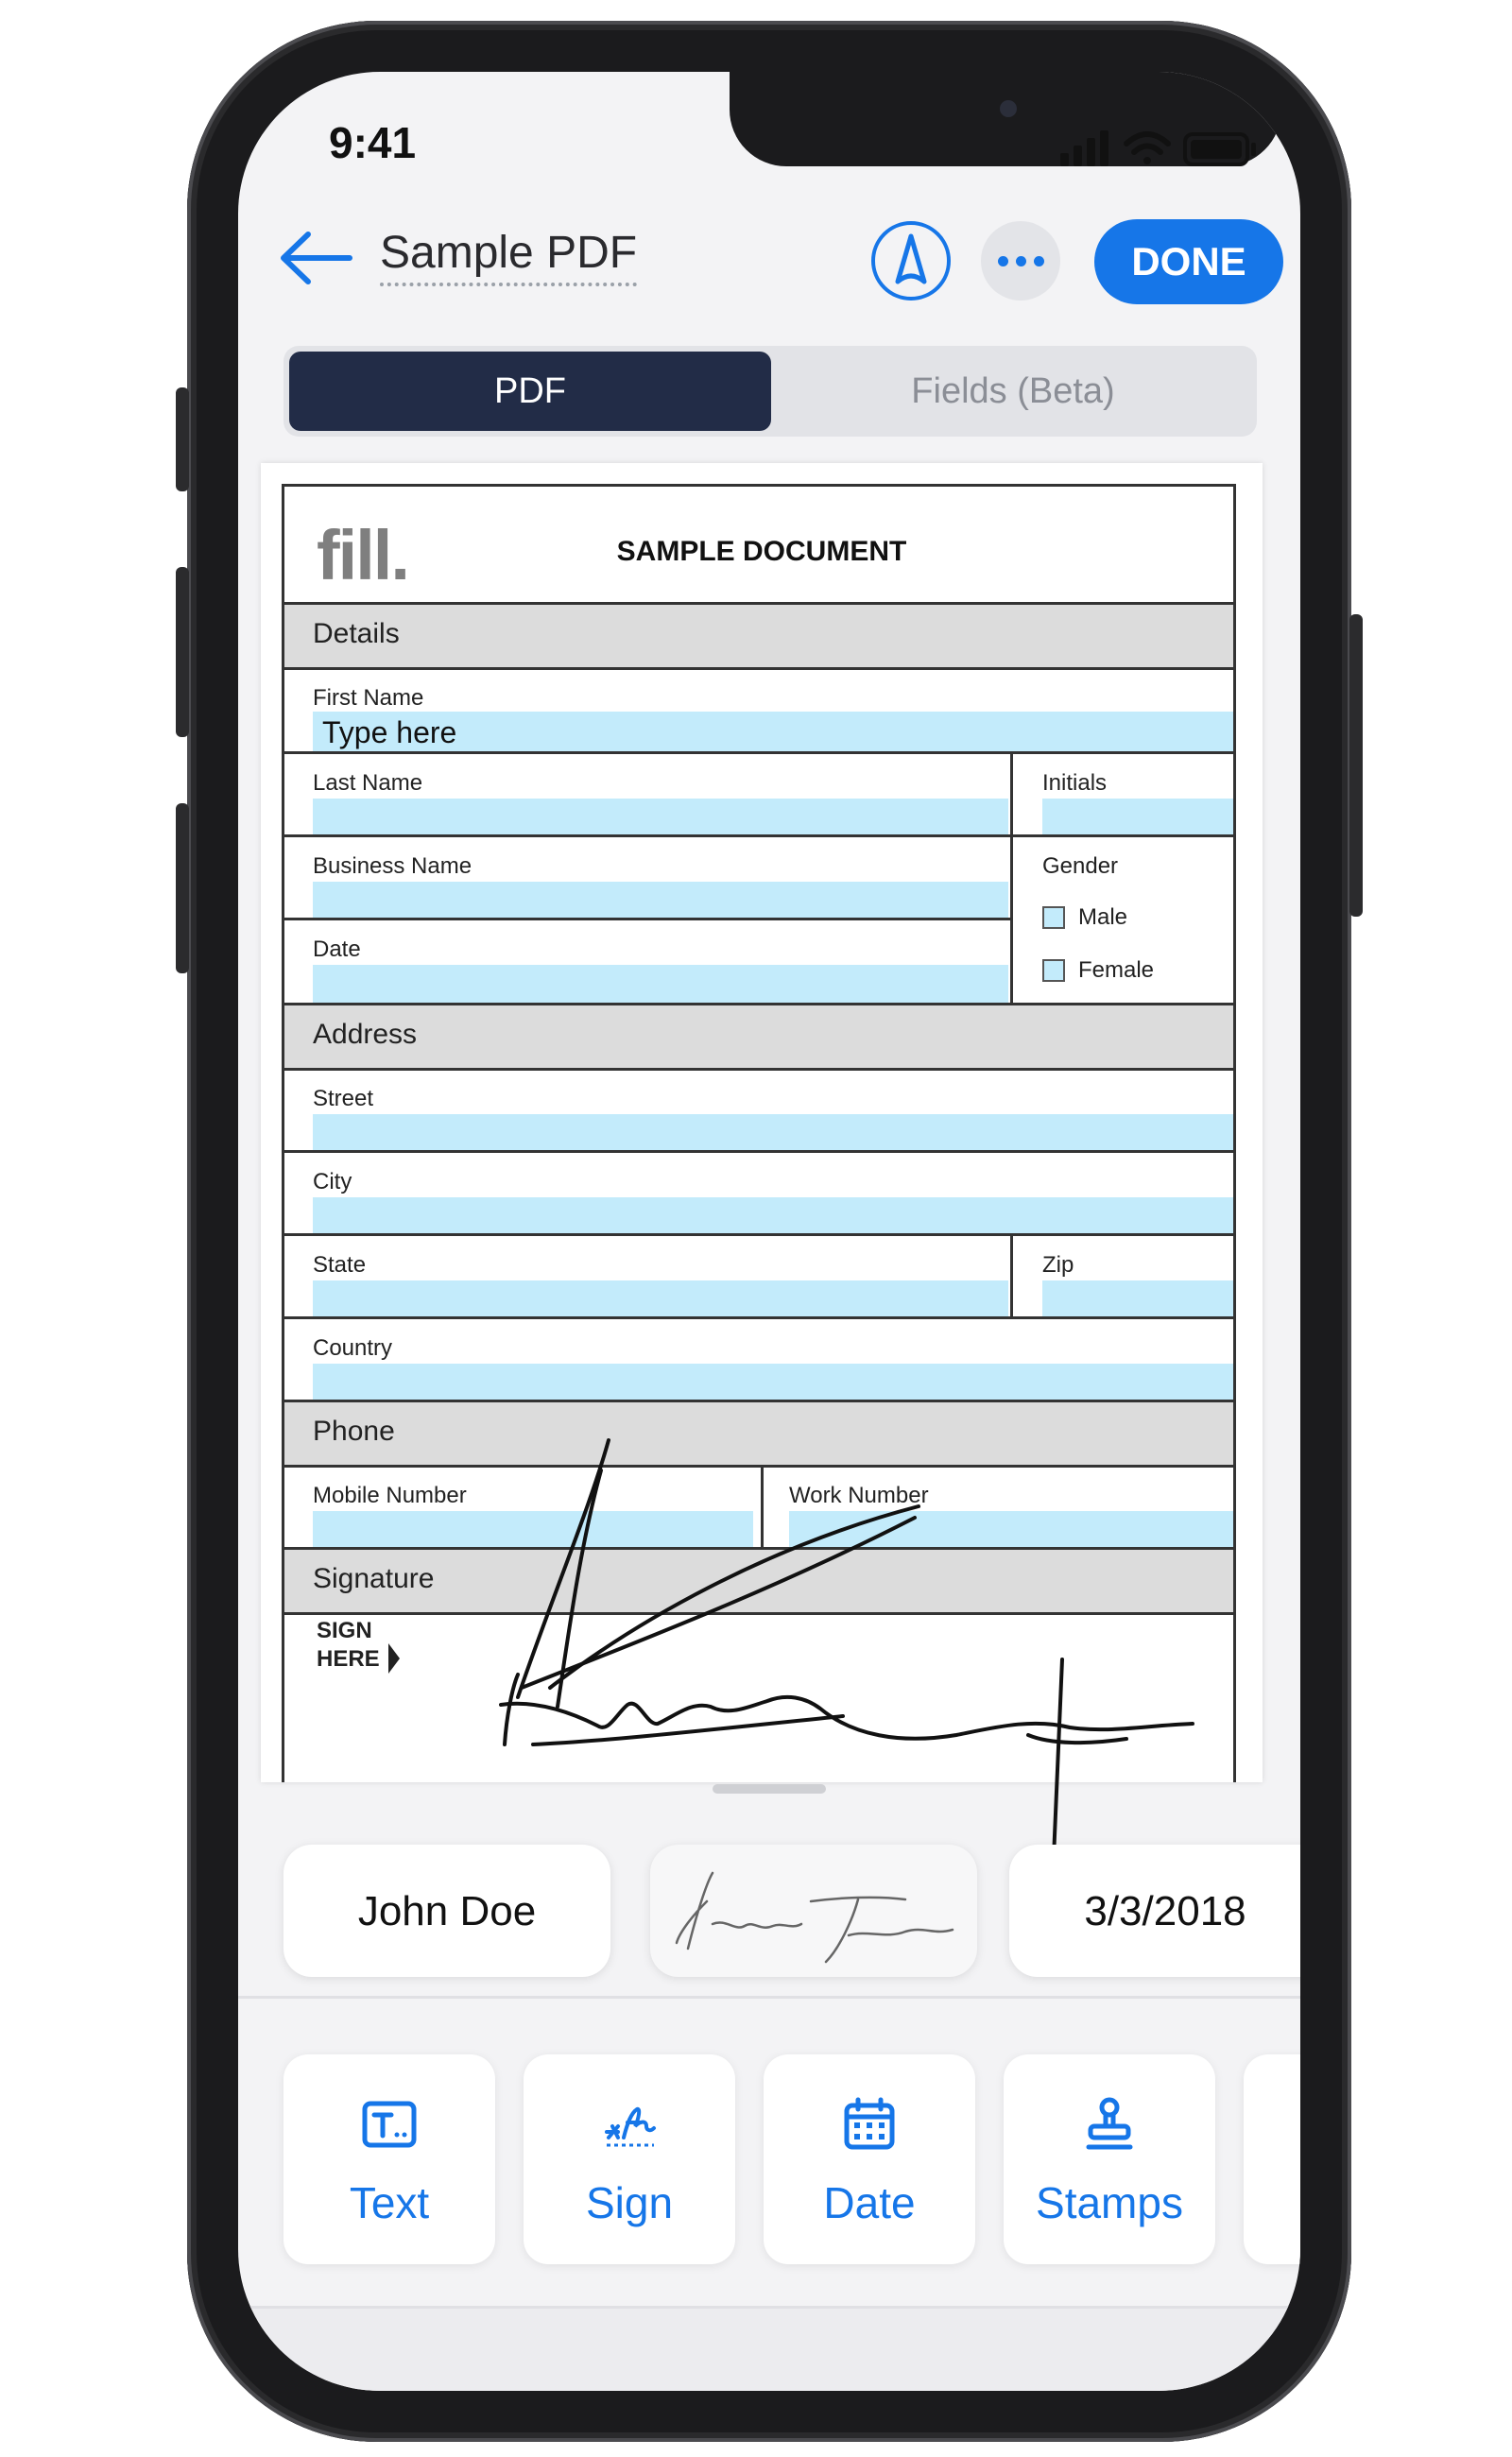  I want to click on signal-icon, so click(1084, 148).